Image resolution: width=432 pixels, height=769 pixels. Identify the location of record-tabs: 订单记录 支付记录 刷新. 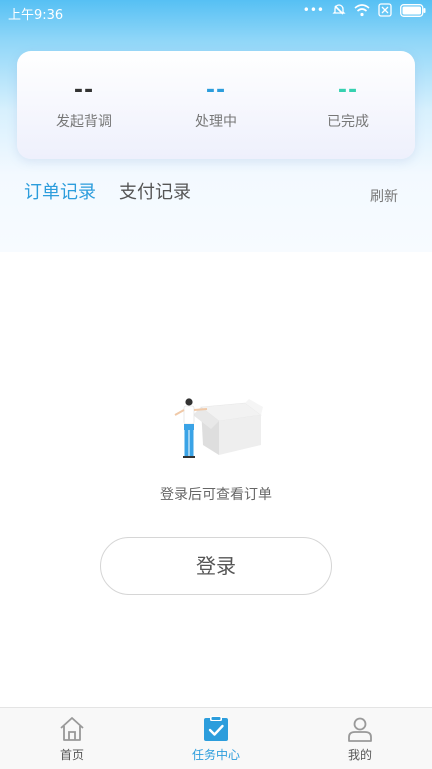
(216, 194).